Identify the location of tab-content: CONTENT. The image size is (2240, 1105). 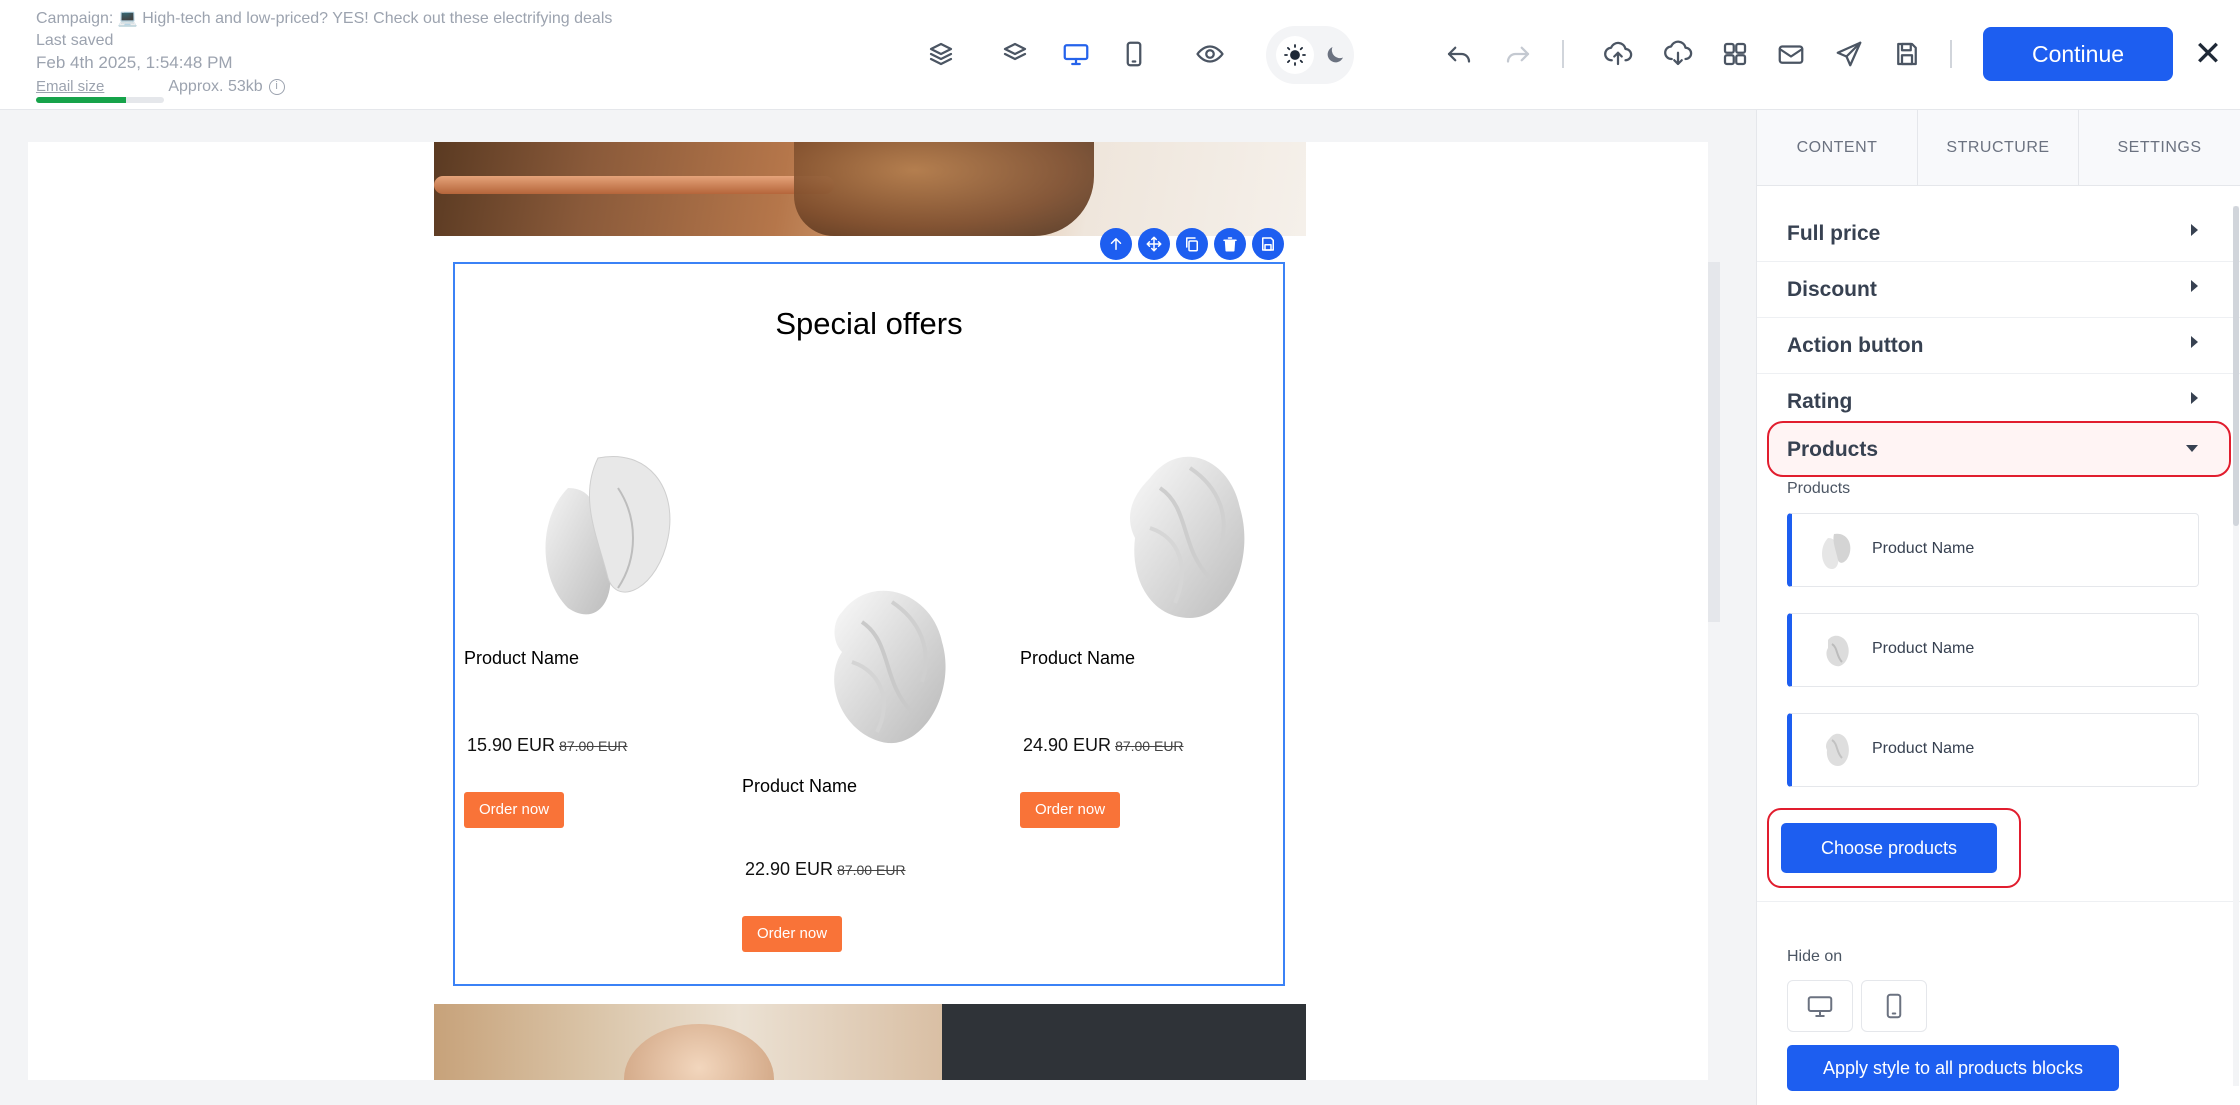
(1837, 148).